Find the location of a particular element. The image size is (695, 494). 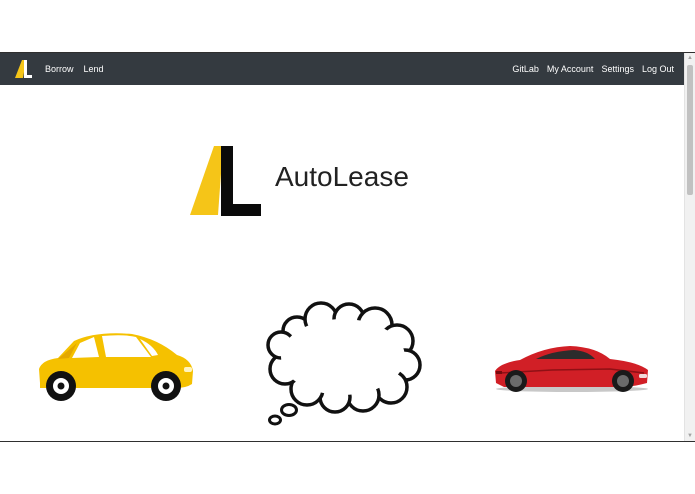

scroll-down-icon: ▼ is located at coordinates (690, 436).